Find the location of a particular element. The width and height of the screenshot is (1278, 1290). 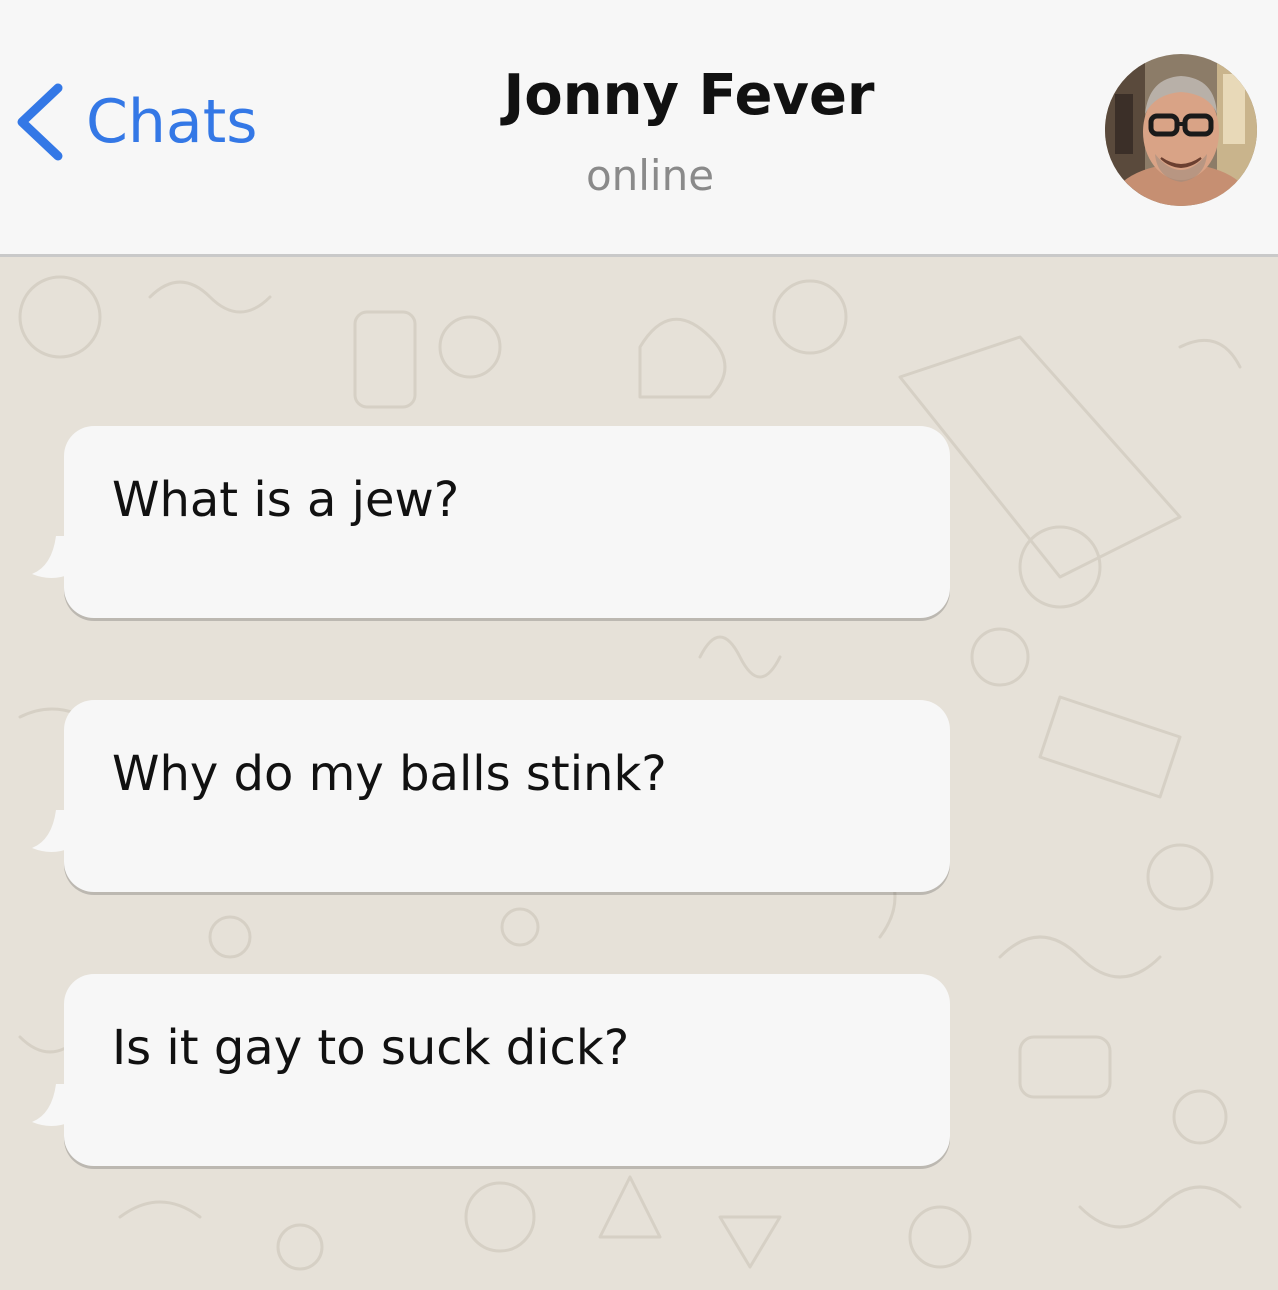

message-text: Is it gay to suck dick? is located at coordinates (371, 1048).